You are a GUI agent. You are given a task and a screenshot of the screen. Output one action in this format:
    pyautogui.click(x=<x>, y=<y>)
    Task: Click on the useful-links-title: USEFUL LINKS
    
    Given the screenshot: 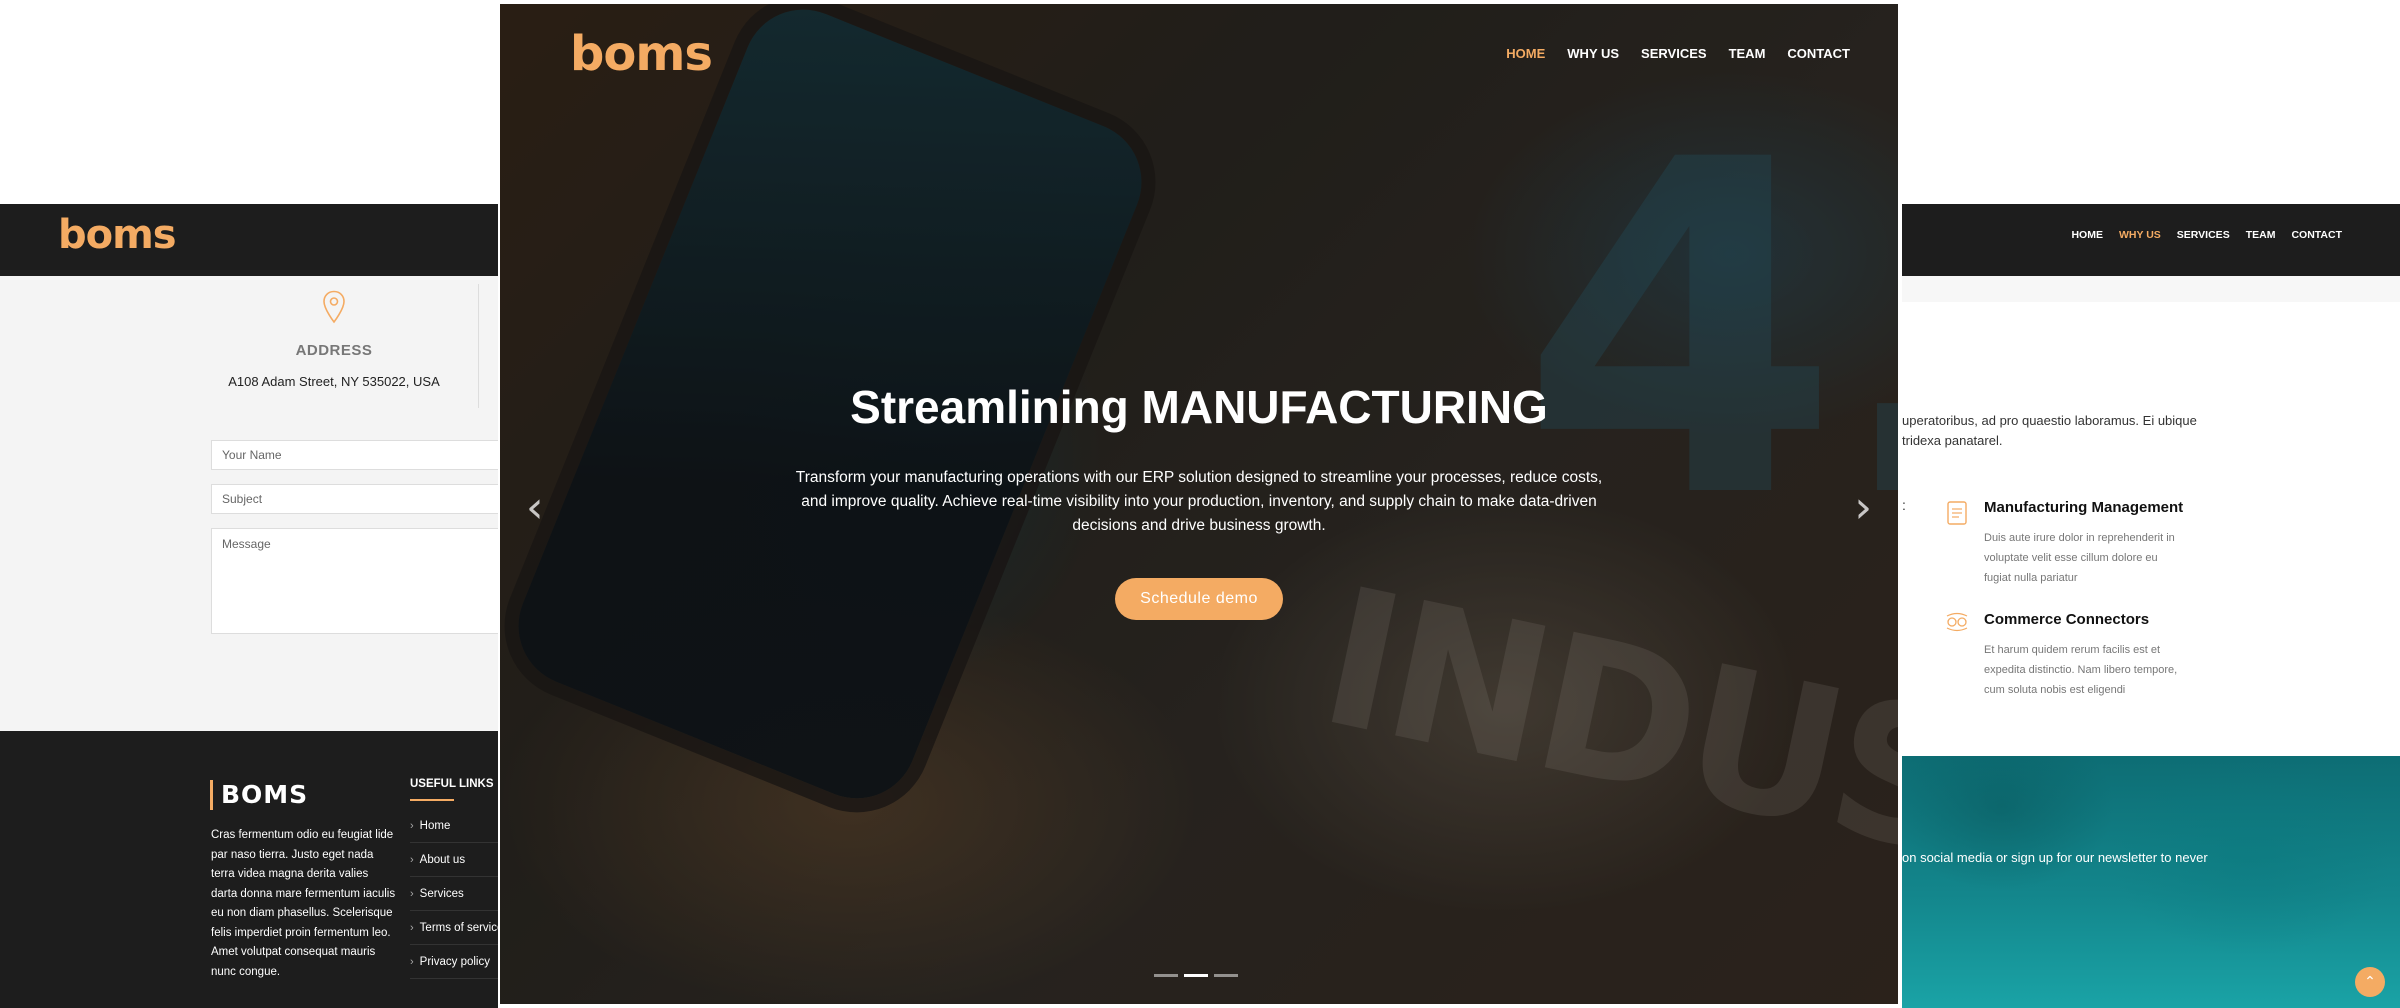 What is the action you would take?
    pyautogui.click(x=452, y=784)
    